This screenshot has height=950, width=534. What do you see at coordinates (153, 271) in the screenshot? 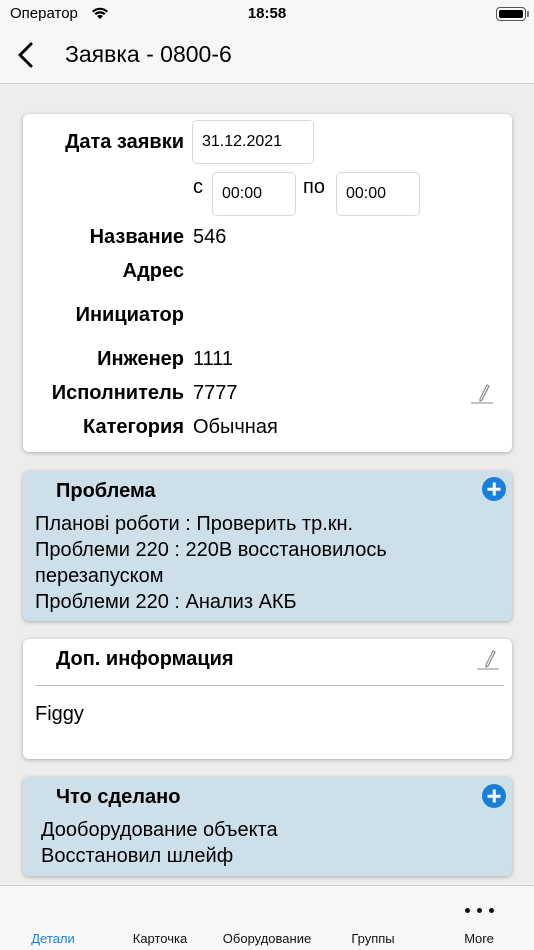
I see `address-label: Адрес` at bounding box center [153, 271].